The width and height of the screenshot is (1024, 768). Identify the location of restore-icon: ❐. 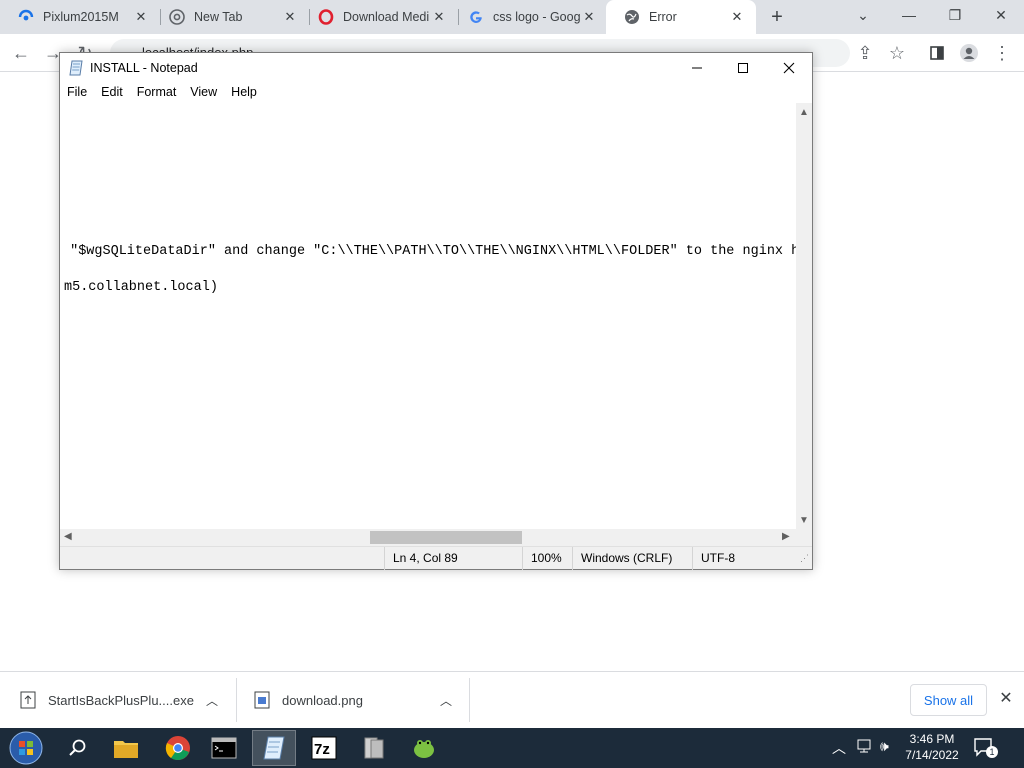
(955, 15).